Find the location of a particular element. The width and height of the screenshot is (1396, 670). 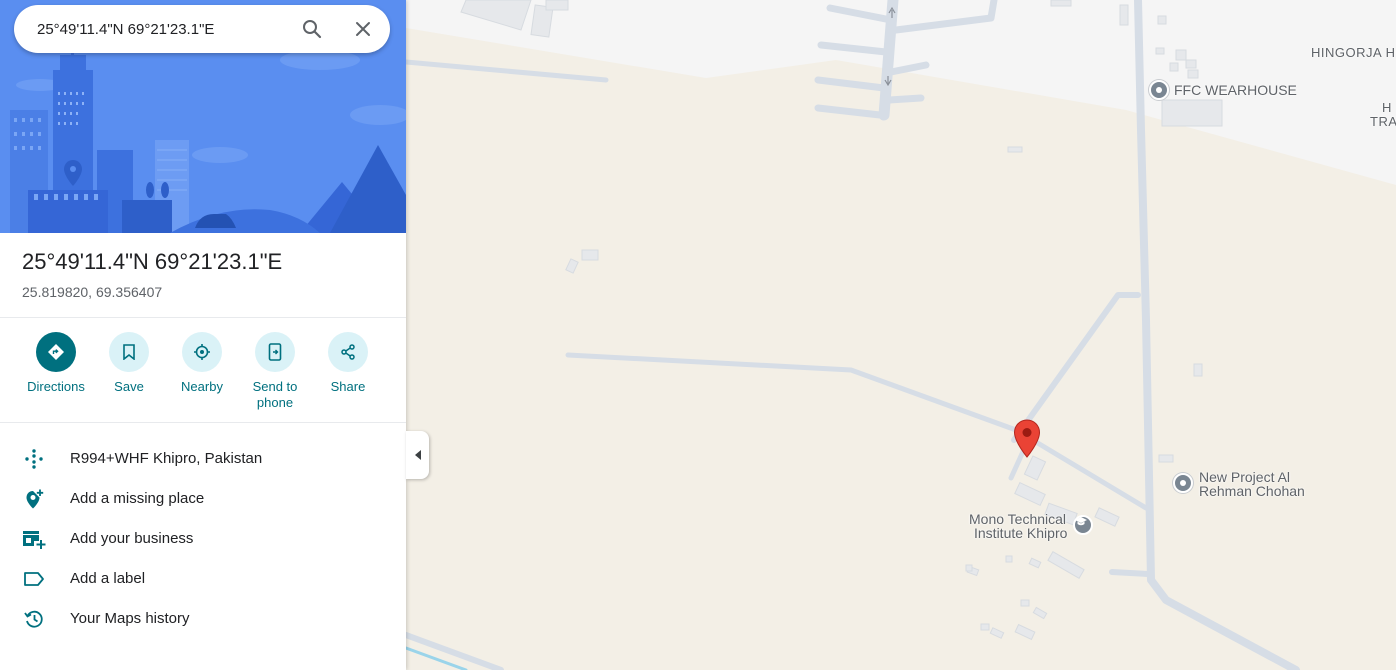

add-business-row: Add your business is located at coordinates (203, 539).